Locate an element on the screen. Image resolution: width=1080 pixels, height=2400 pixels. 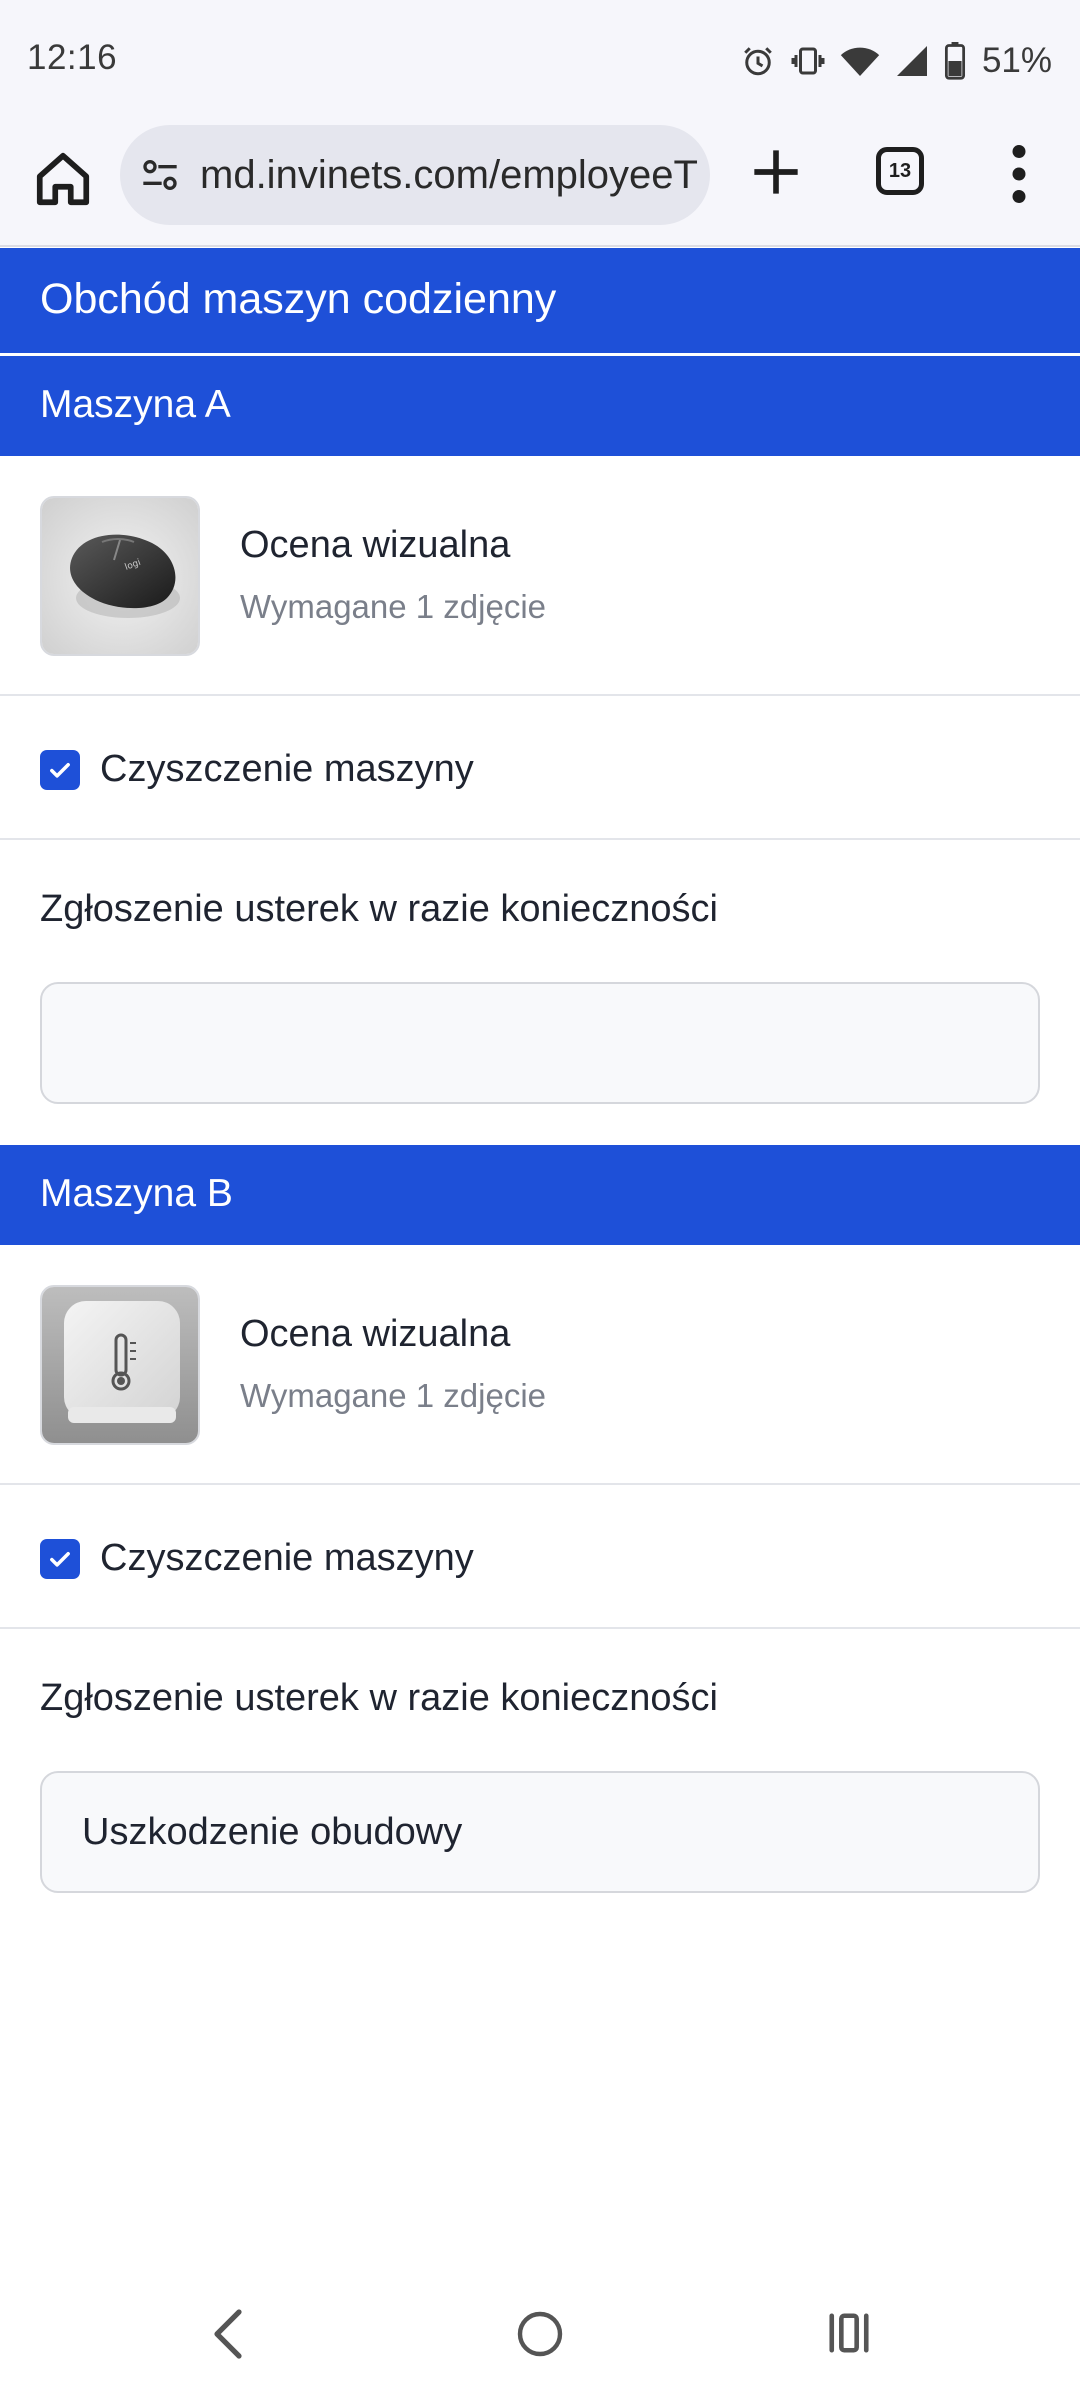
page-header: Obchód maszyn codzienny is located at coordinates (540, 300).